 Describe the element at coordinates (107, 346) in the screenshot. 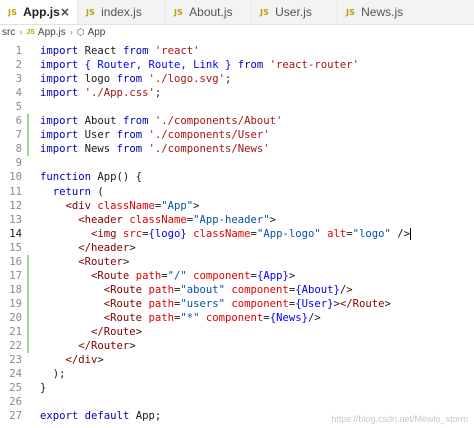

I see `code-text: </Router>` at that location.